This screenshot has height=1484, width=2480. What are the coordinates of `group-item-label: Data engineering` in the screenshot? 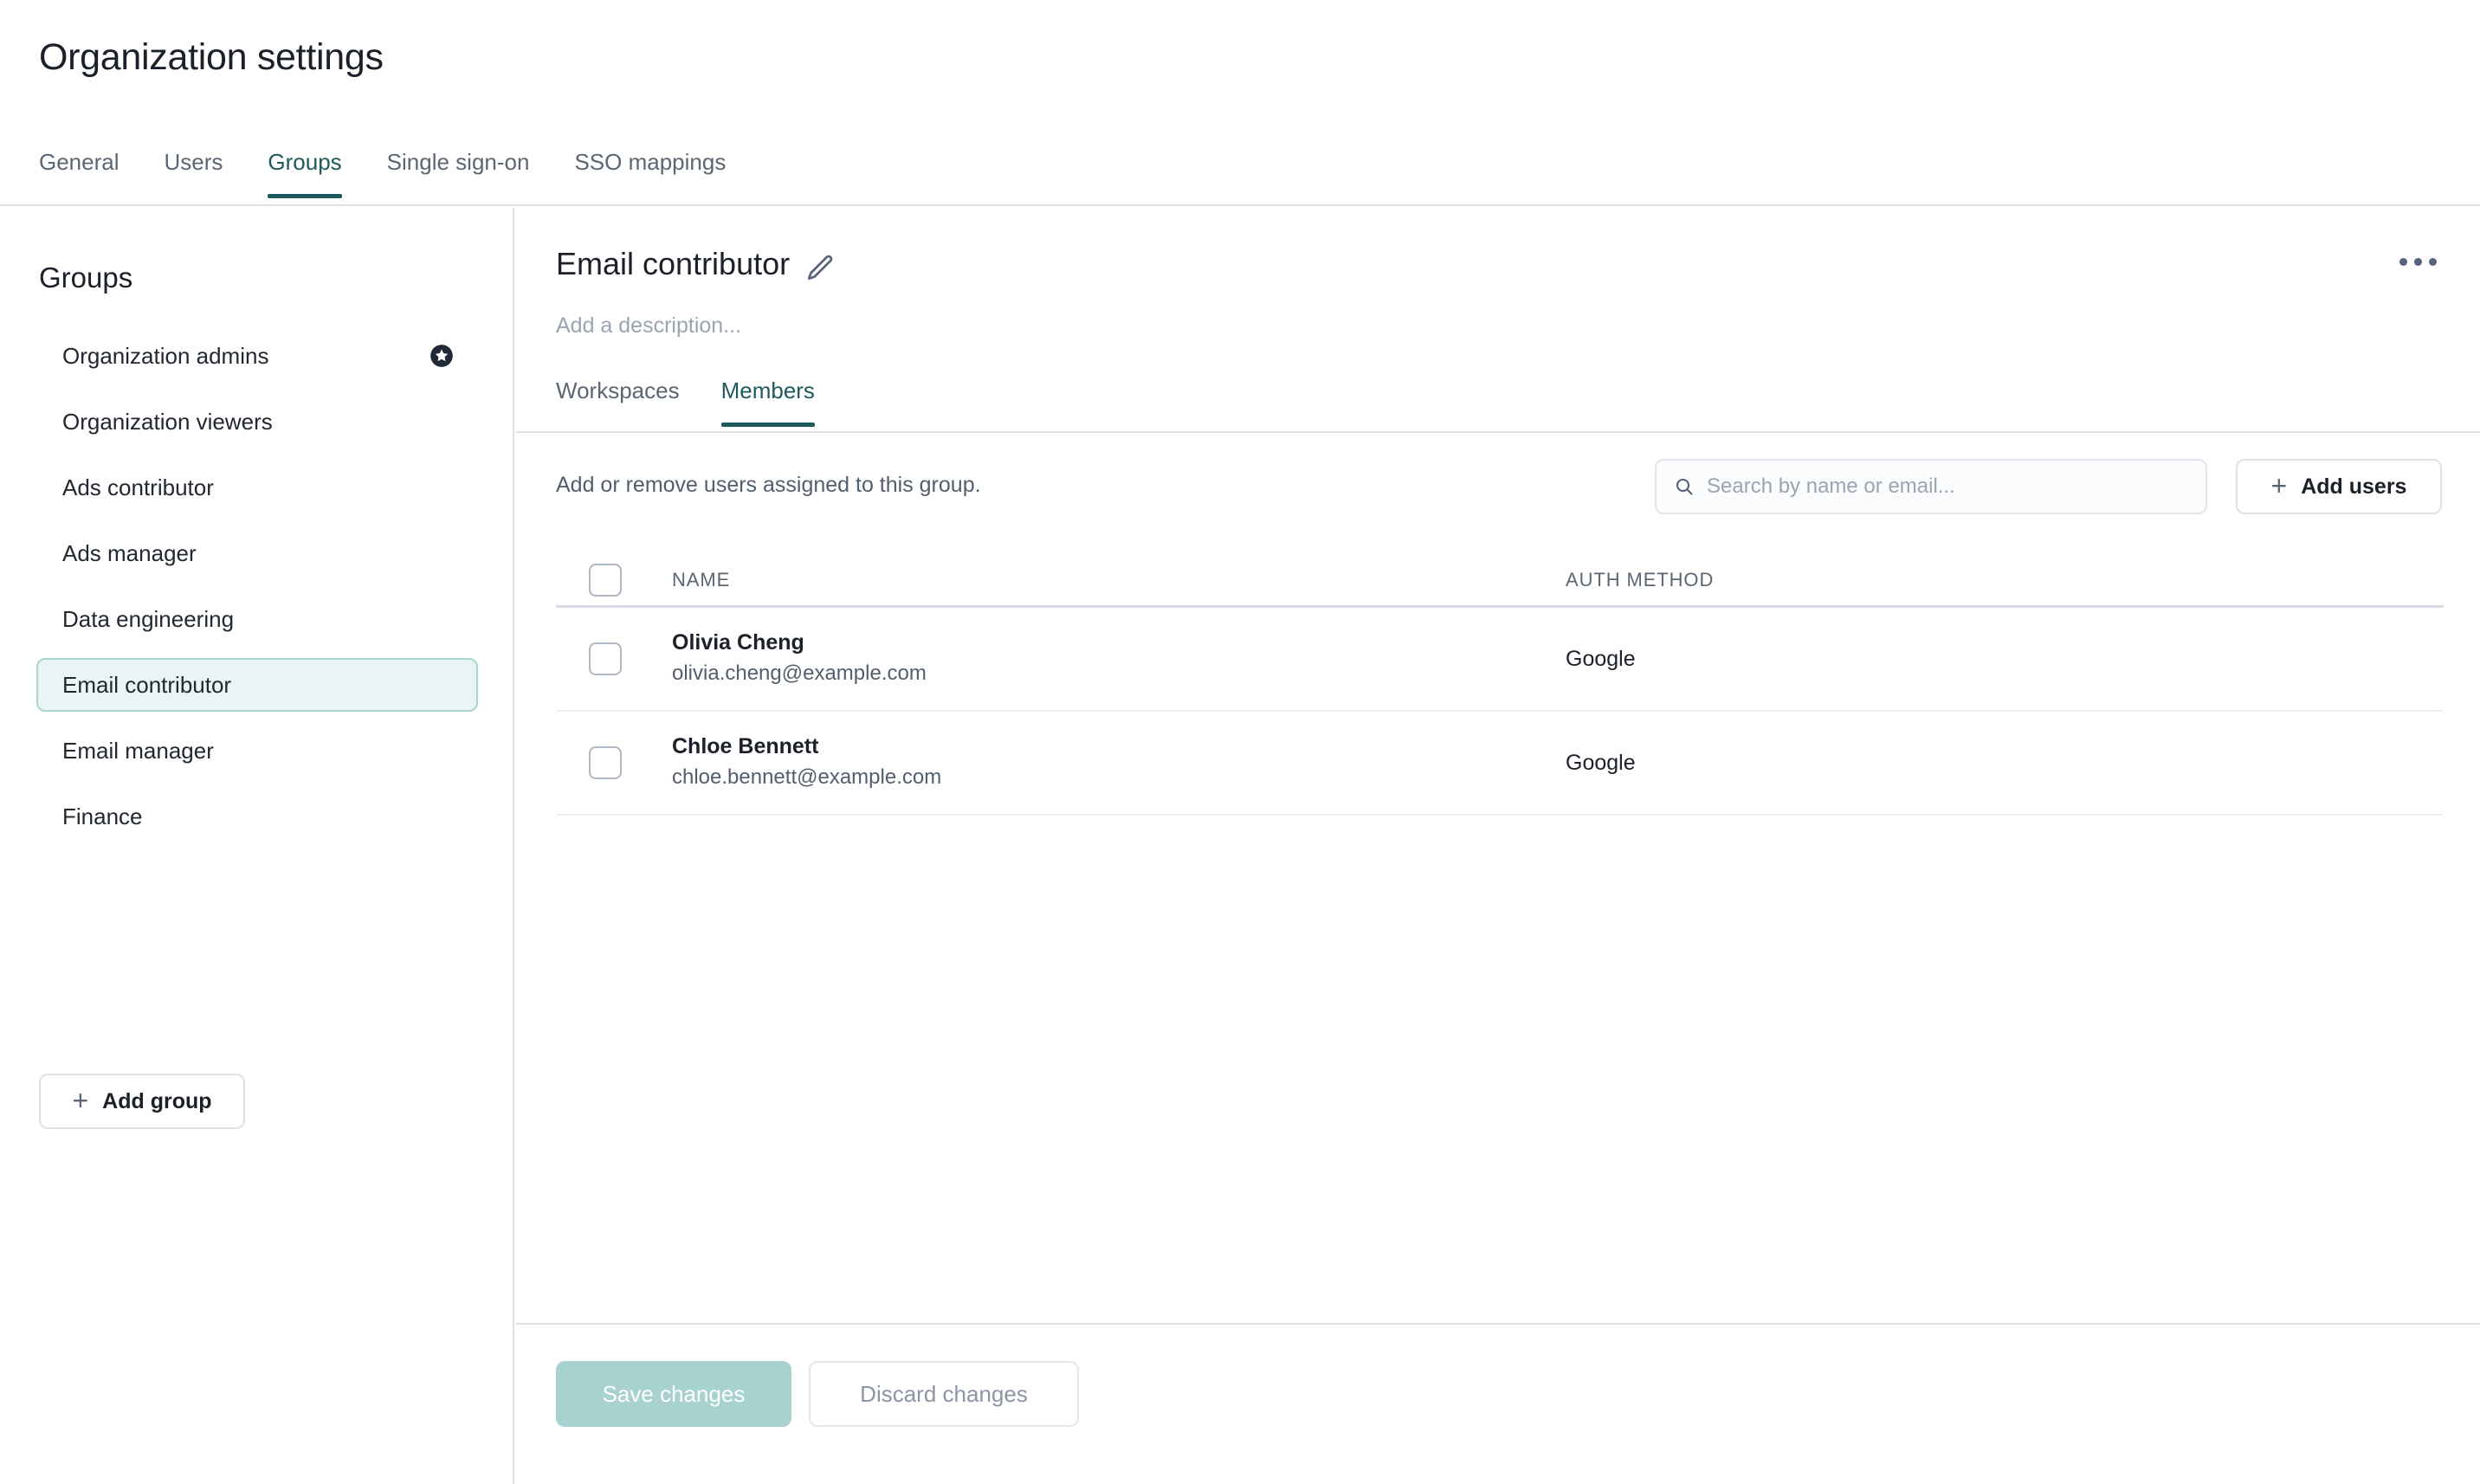 It's located at (148, 618).